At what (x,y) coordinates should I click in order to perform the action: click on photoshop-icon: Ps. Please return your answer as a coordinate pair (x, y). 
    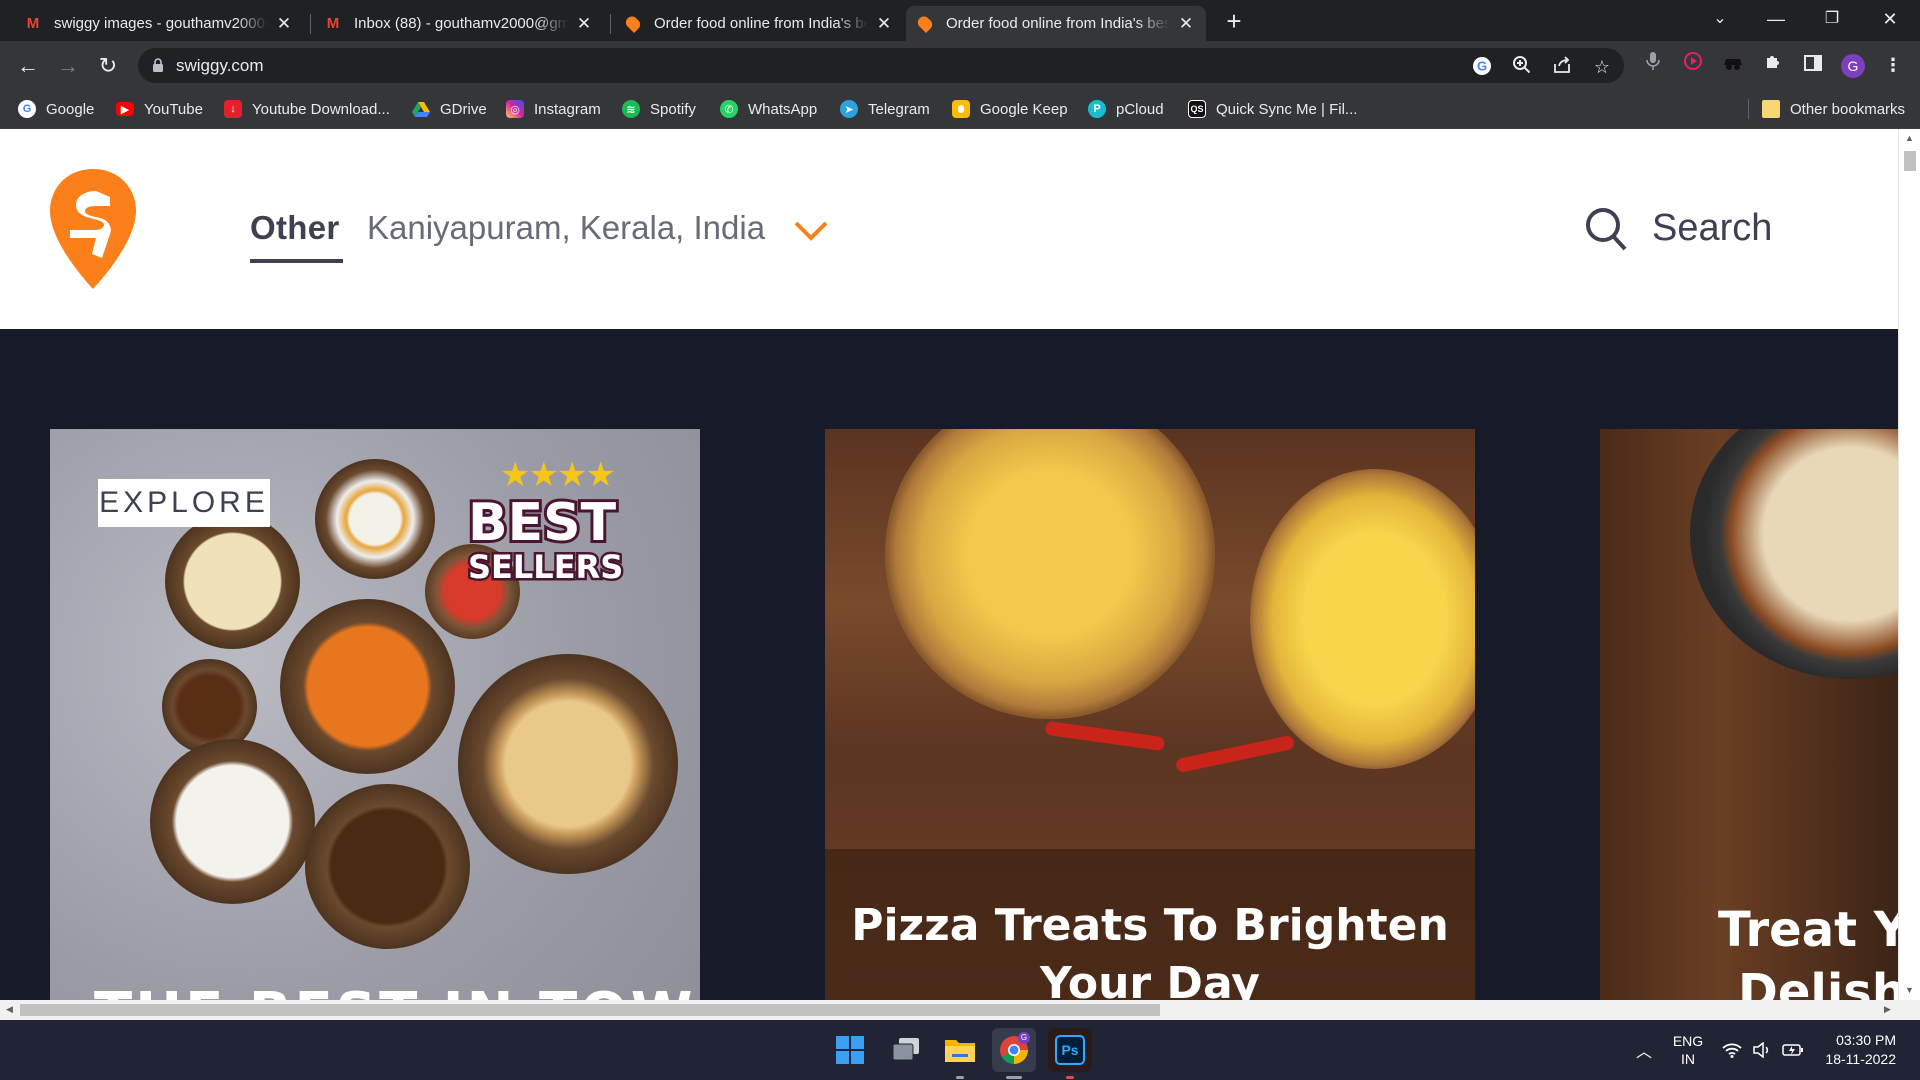
    Looking at the image, I should click on (1070, 1053).